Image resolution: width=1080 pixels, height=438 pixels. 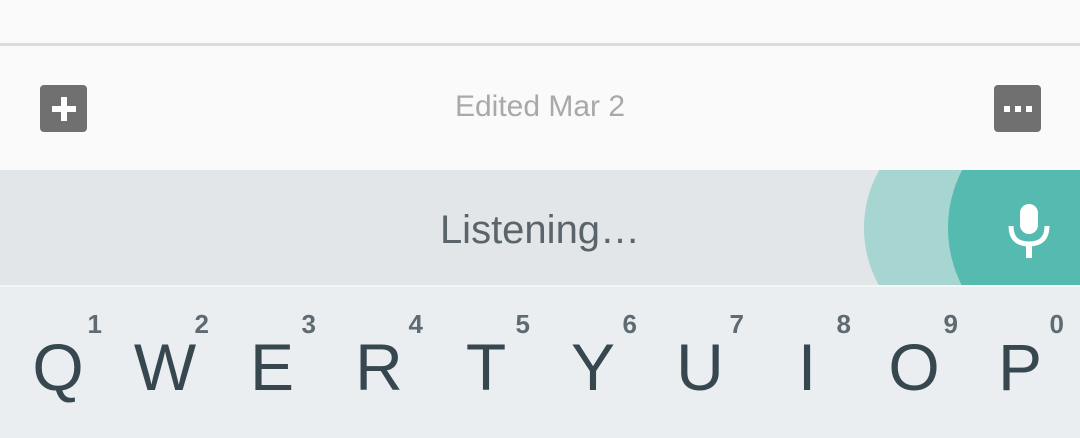 I want to click on key-r: 4 R, so click(x=379, y=362).